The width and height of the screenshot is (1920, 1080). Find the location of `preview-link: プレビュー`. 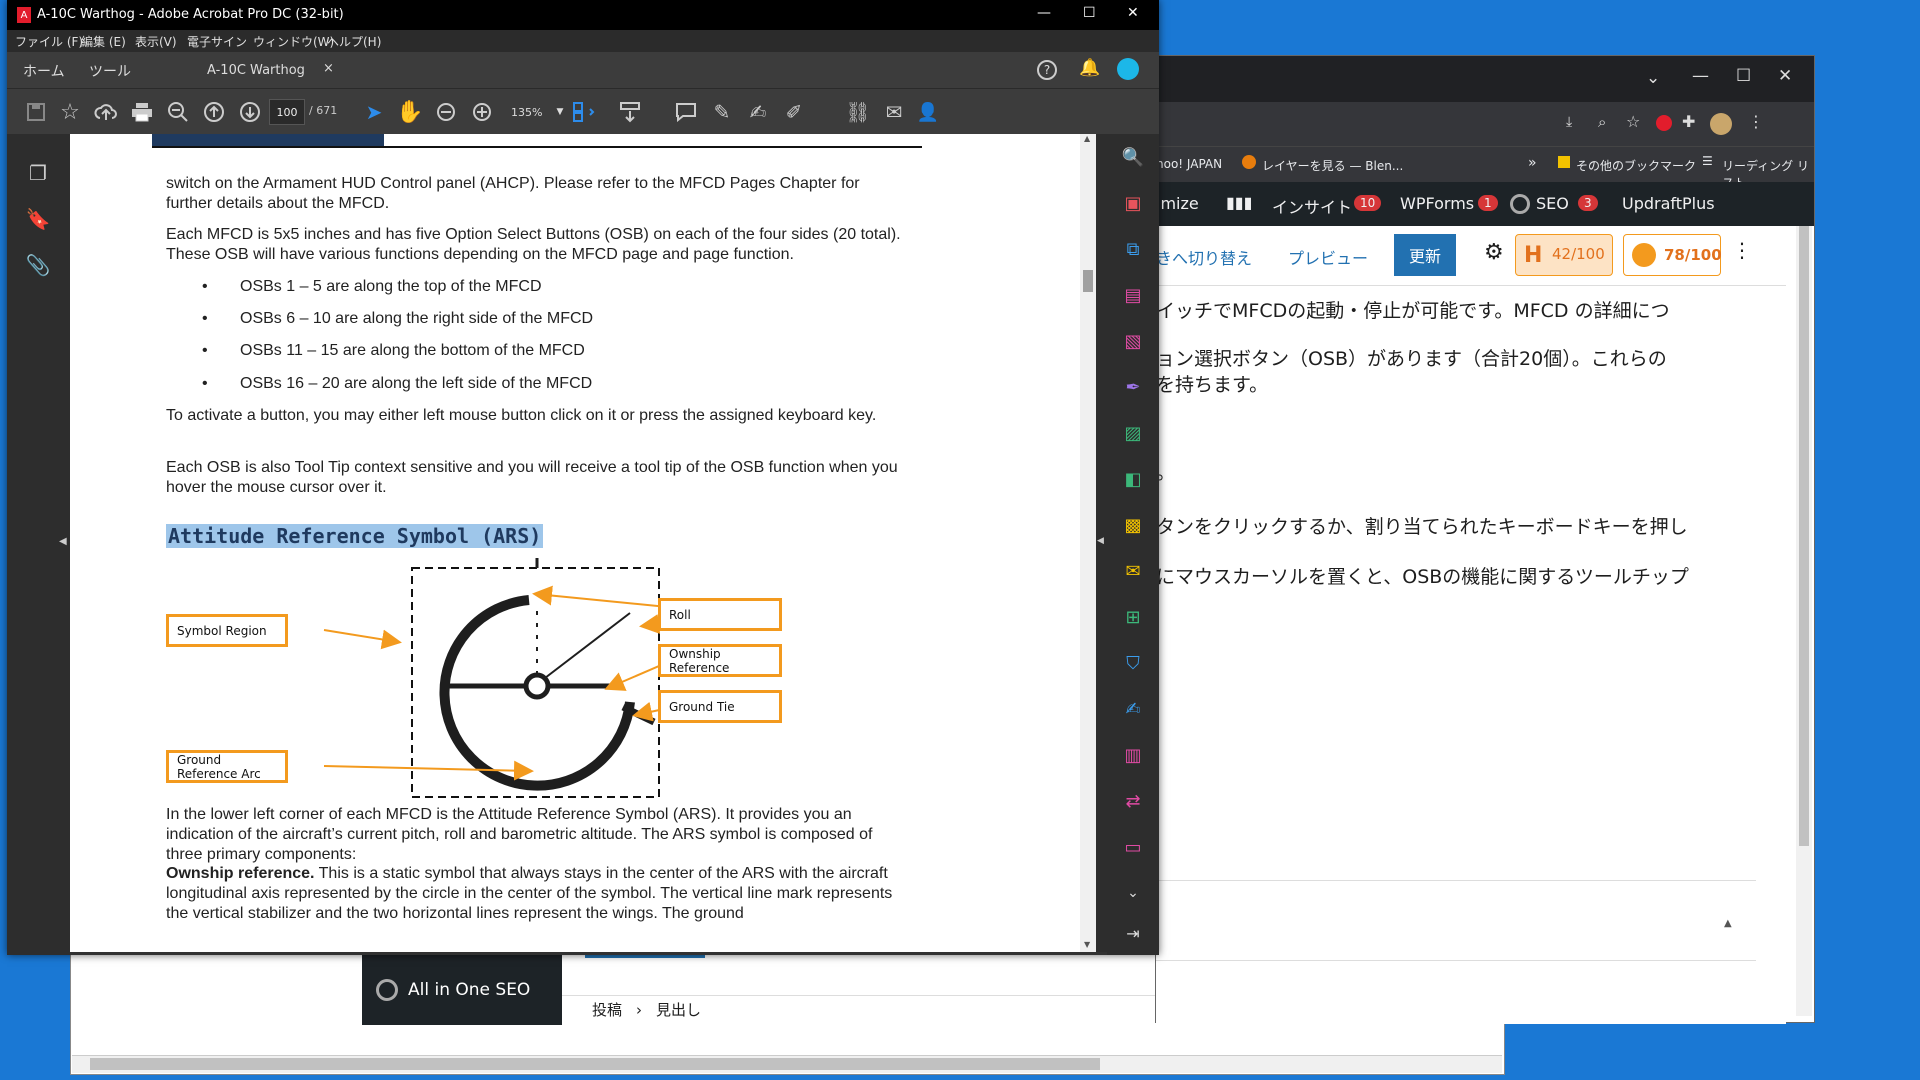

preview-link: プレビュー is located at coordinates (1328, 257).